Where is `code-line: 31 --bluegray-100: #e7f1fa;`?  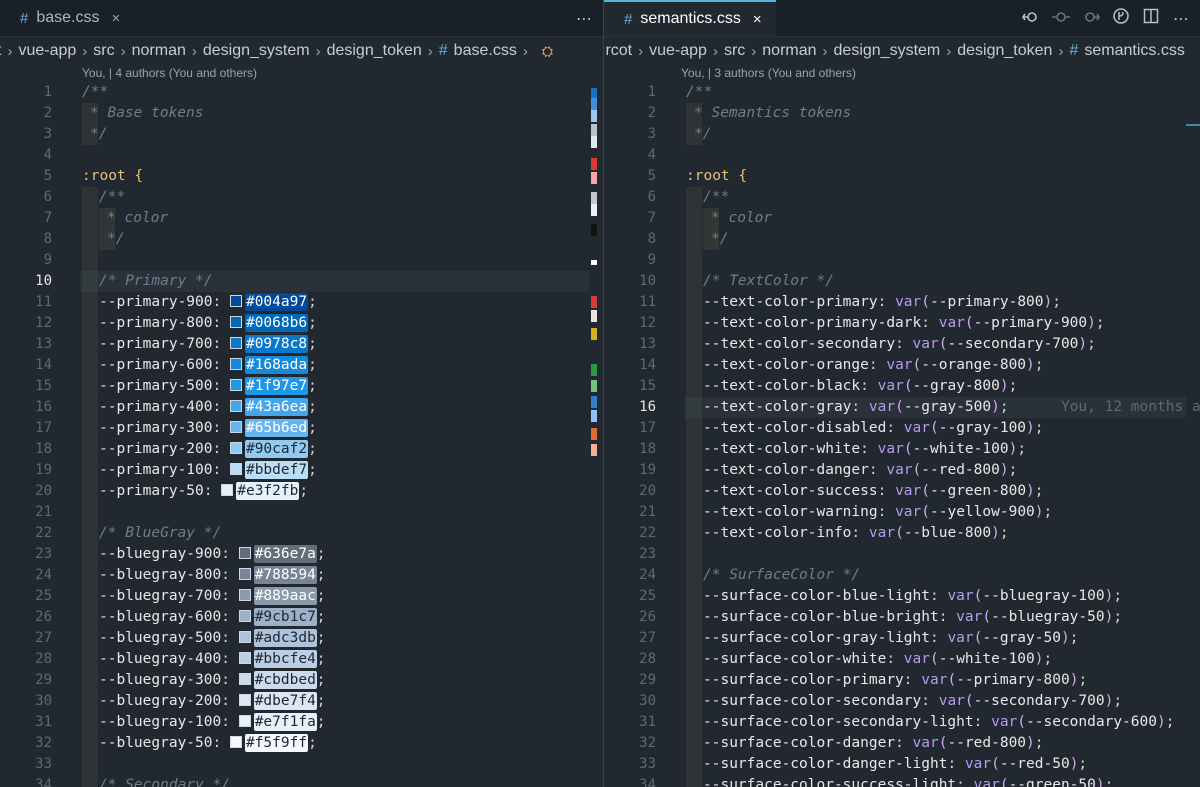
code-line: 31 --bluegray-100: #e7f1fa; is located at coordinates (301, 722).